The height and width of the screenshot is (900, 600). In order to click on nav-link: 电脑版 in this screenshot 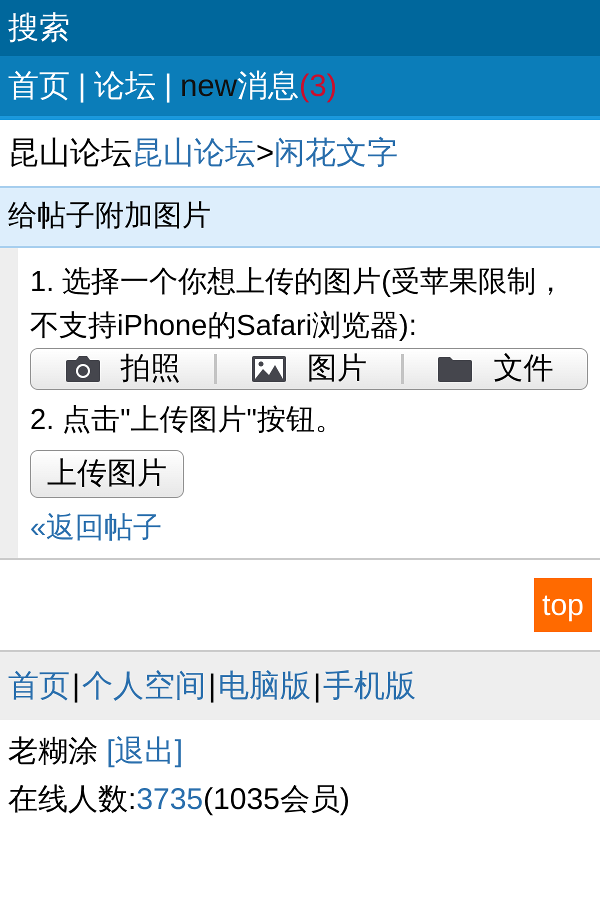, I will do `click(265, 686)`.